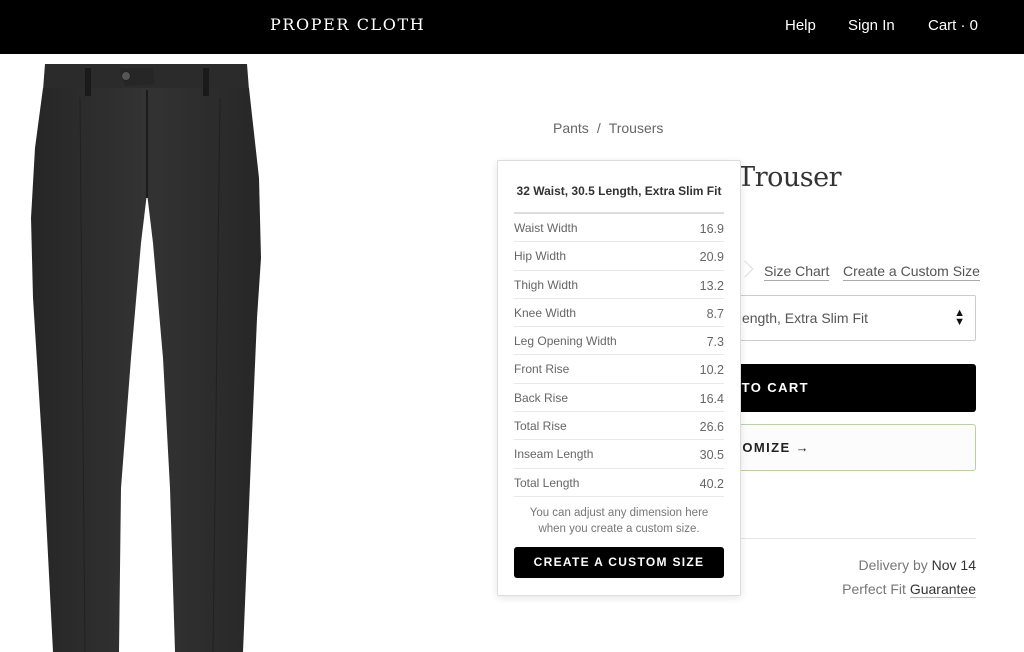 The width and height of the screenshot is (1024, 652). Describe the element at coordinates (942, 589) in the screenshot. I see `guarantee-link: Guarantee` at that location.